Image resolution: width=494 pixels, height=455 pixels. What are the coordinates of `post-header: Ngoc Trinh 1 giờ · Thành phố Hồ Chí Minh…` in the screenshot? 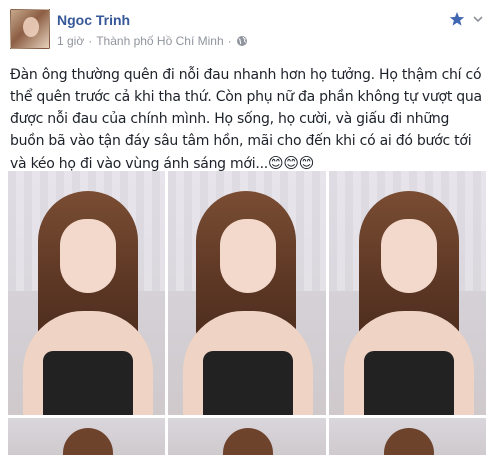 It's located at (247, 31).